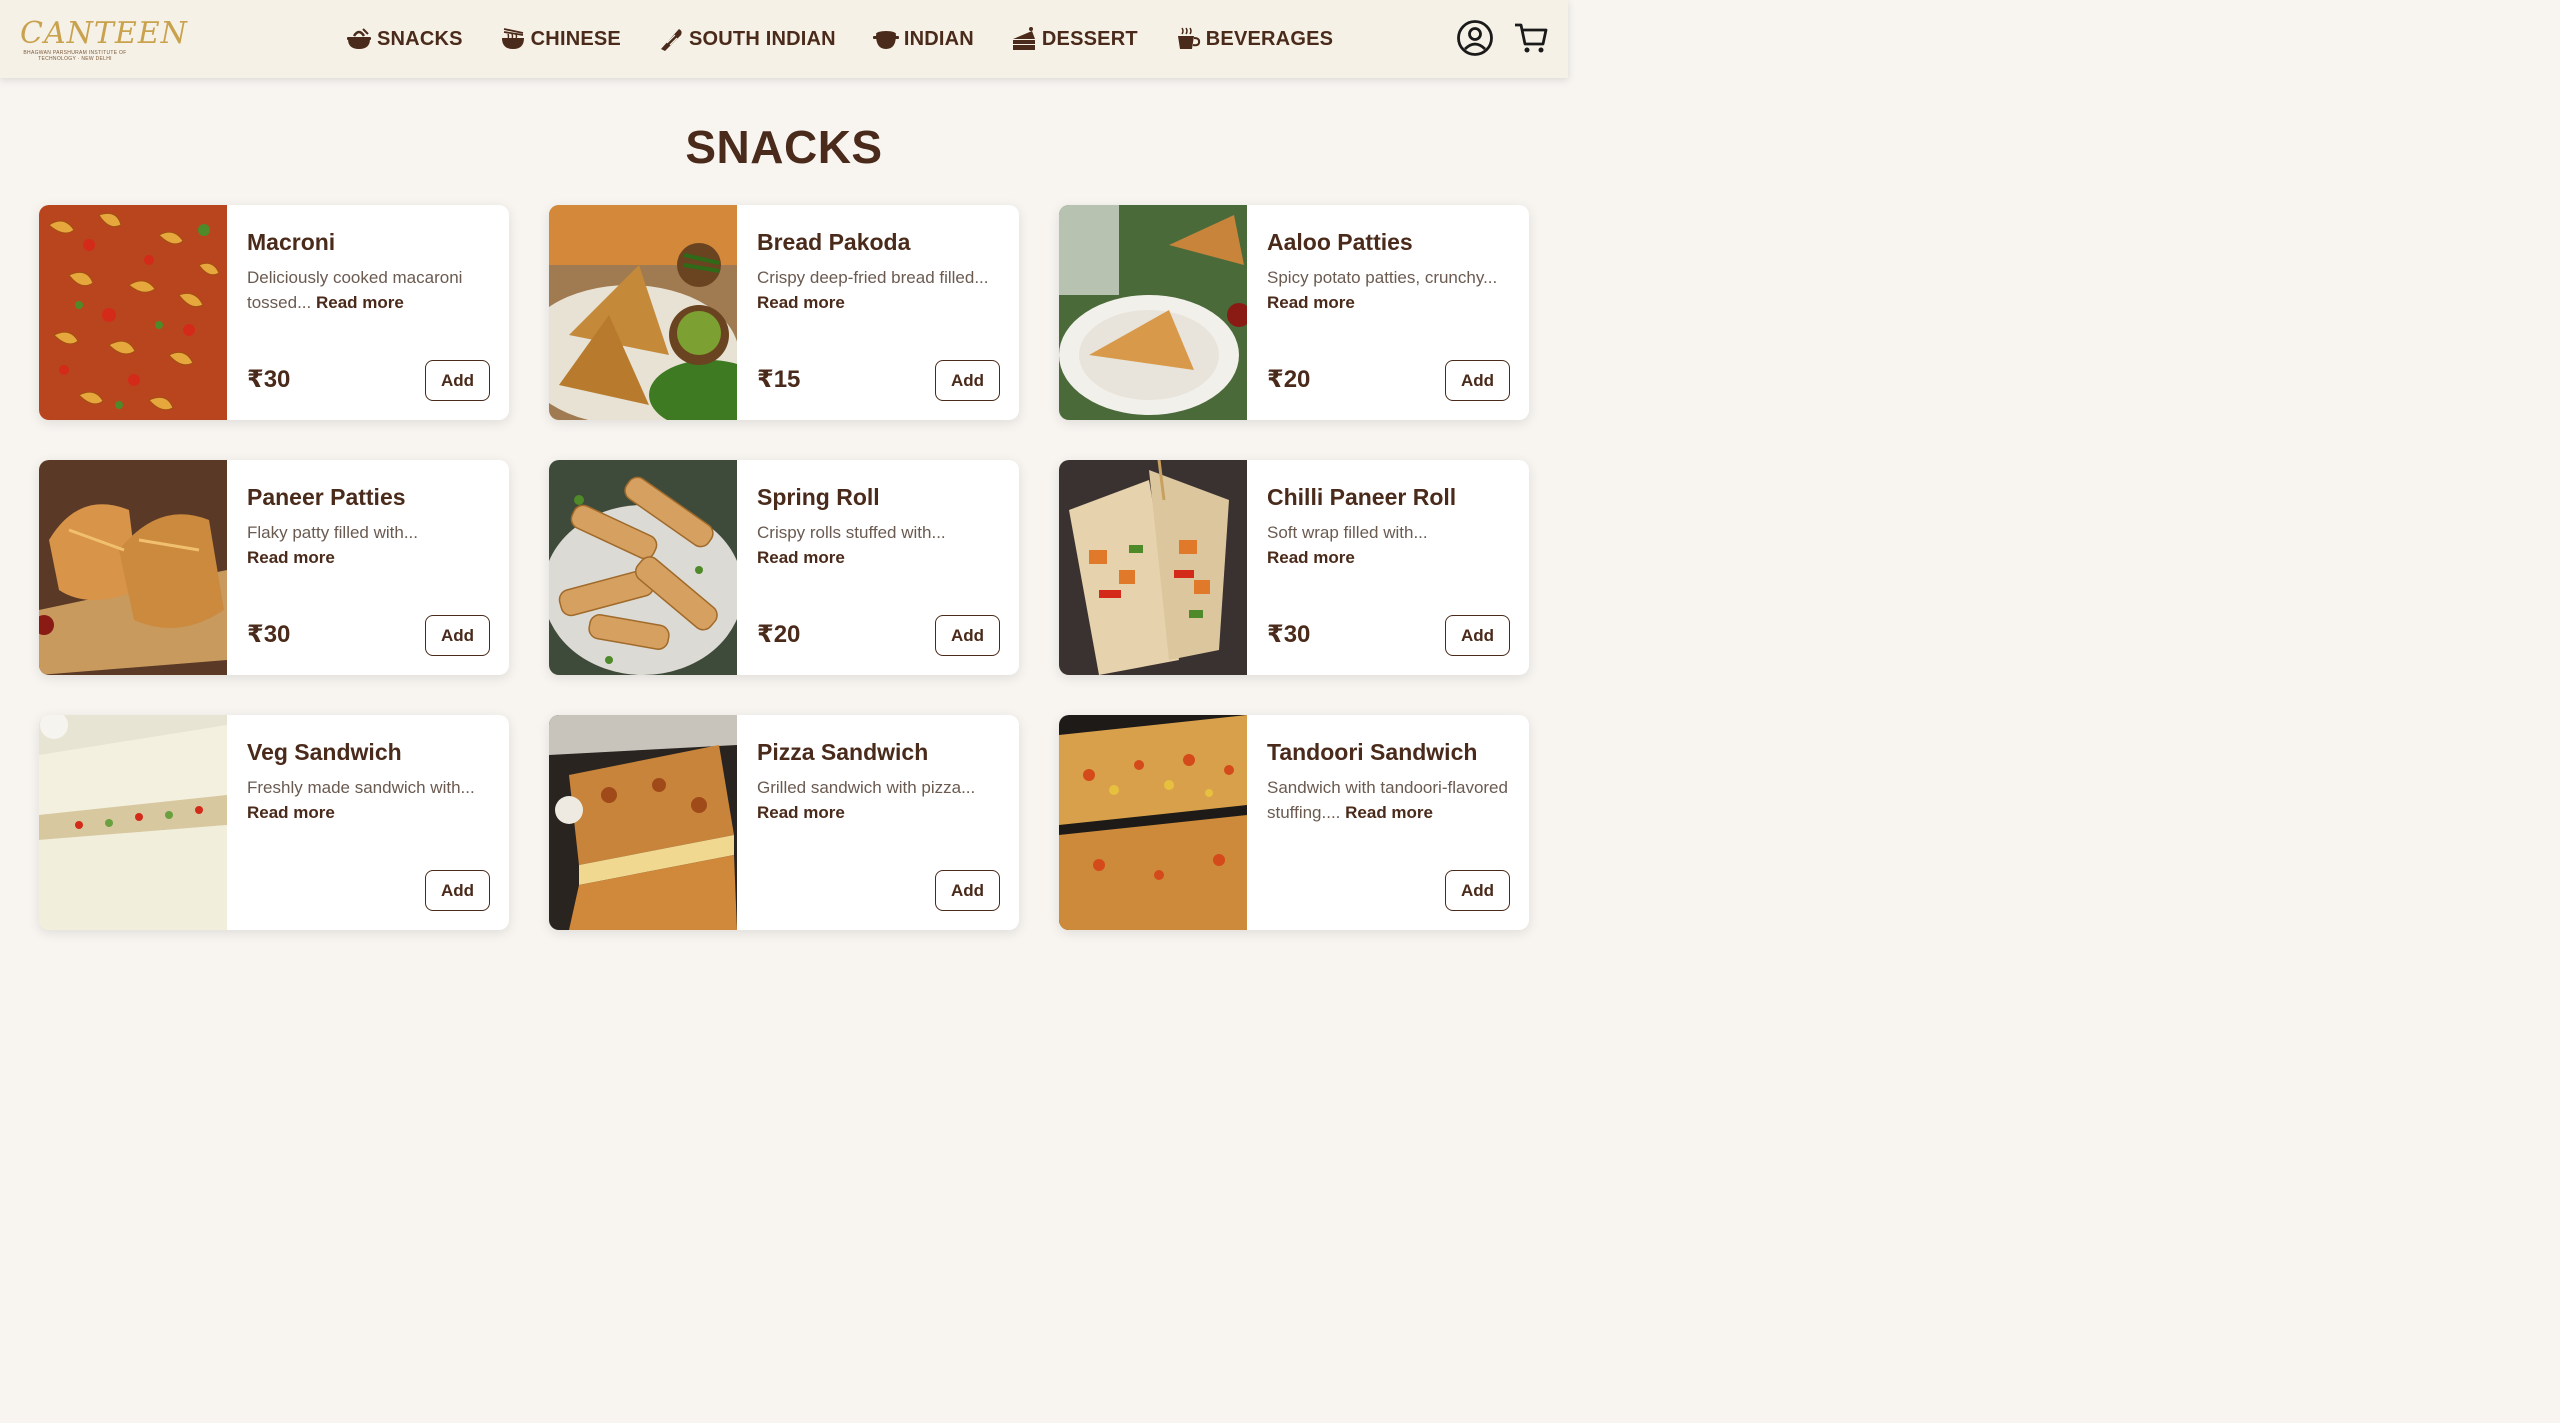  Describe the element at coordinates (133, 312) in the screenshot. I see `macaroni-image` at that location.